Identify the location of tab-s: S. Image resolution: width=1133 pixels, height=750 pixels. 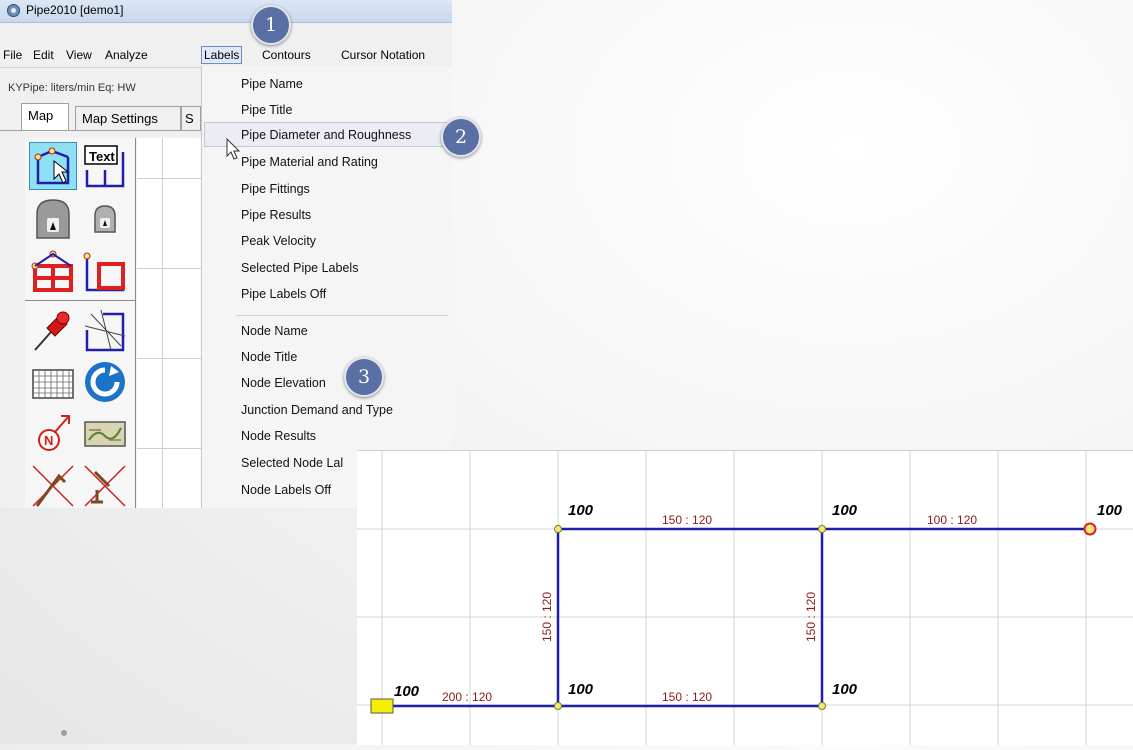
(191, 118).